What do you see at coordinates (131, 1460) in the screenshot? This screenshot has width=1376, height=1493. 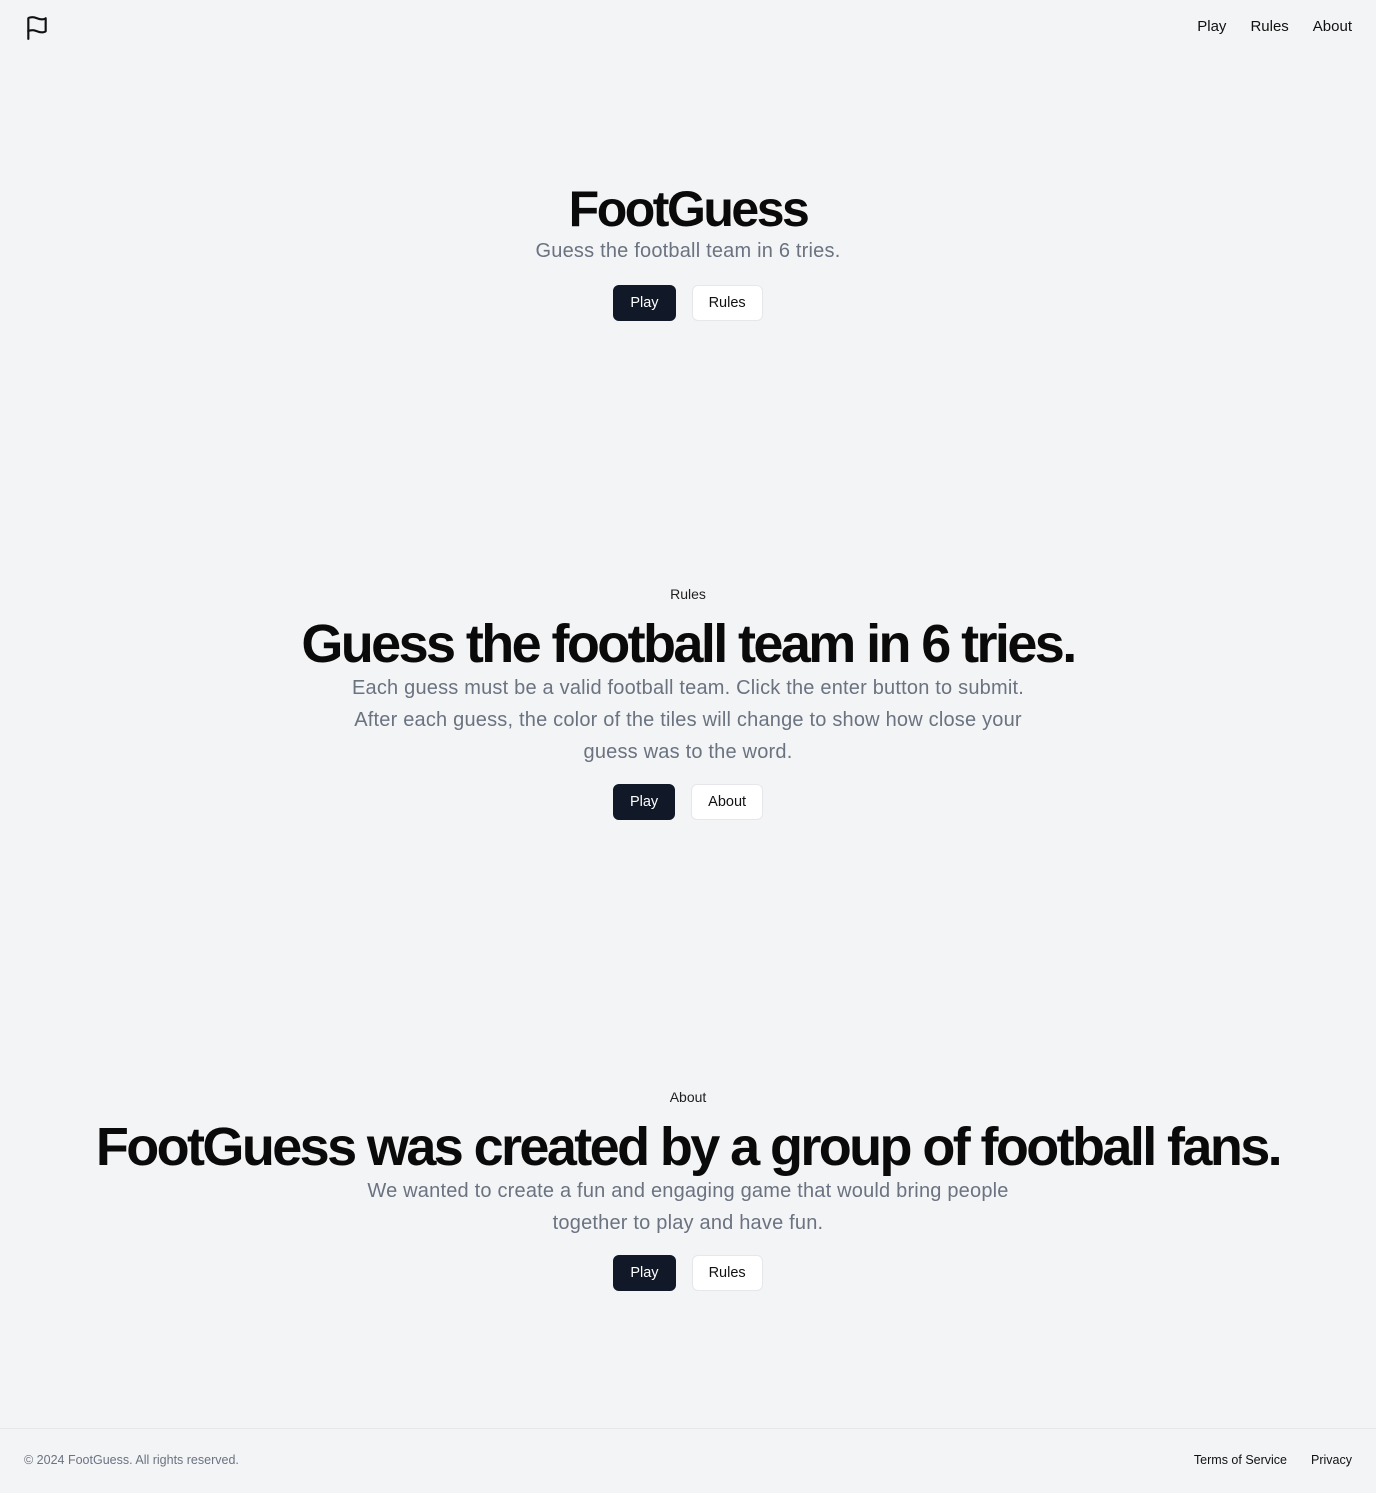 I see `copyright-text: © 2024 FootGuess. All rights reserved.` at bounding box center [131, 1460].